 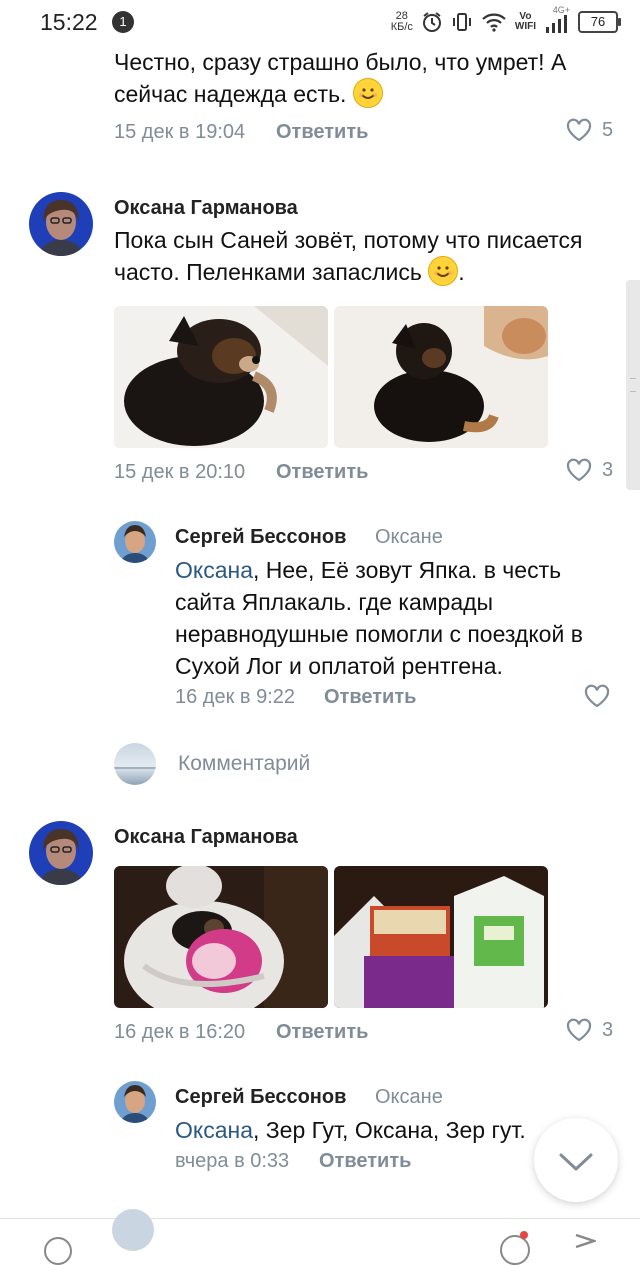 I want to click on toolbar-icon-right, so click(x=515, y=1250).